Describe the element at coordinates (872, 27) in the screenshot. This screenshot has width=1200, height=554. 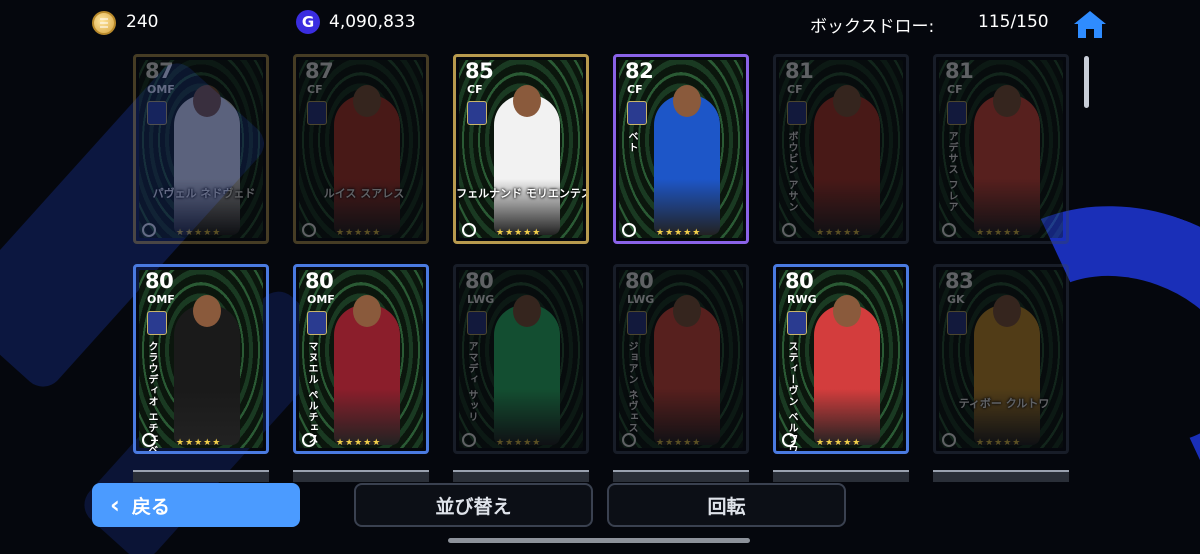
I see `box-draw-label: ボックスドロー:` at that location.